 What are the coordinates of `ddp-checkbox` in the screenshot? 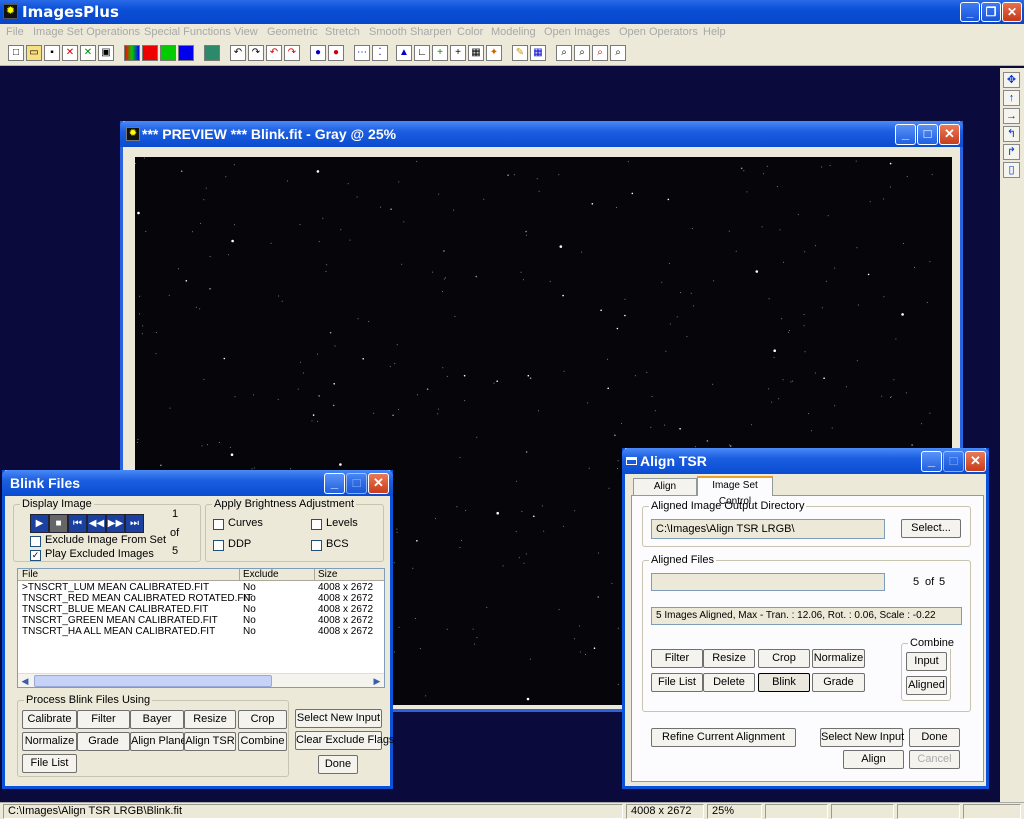 It's located at (218, 545).